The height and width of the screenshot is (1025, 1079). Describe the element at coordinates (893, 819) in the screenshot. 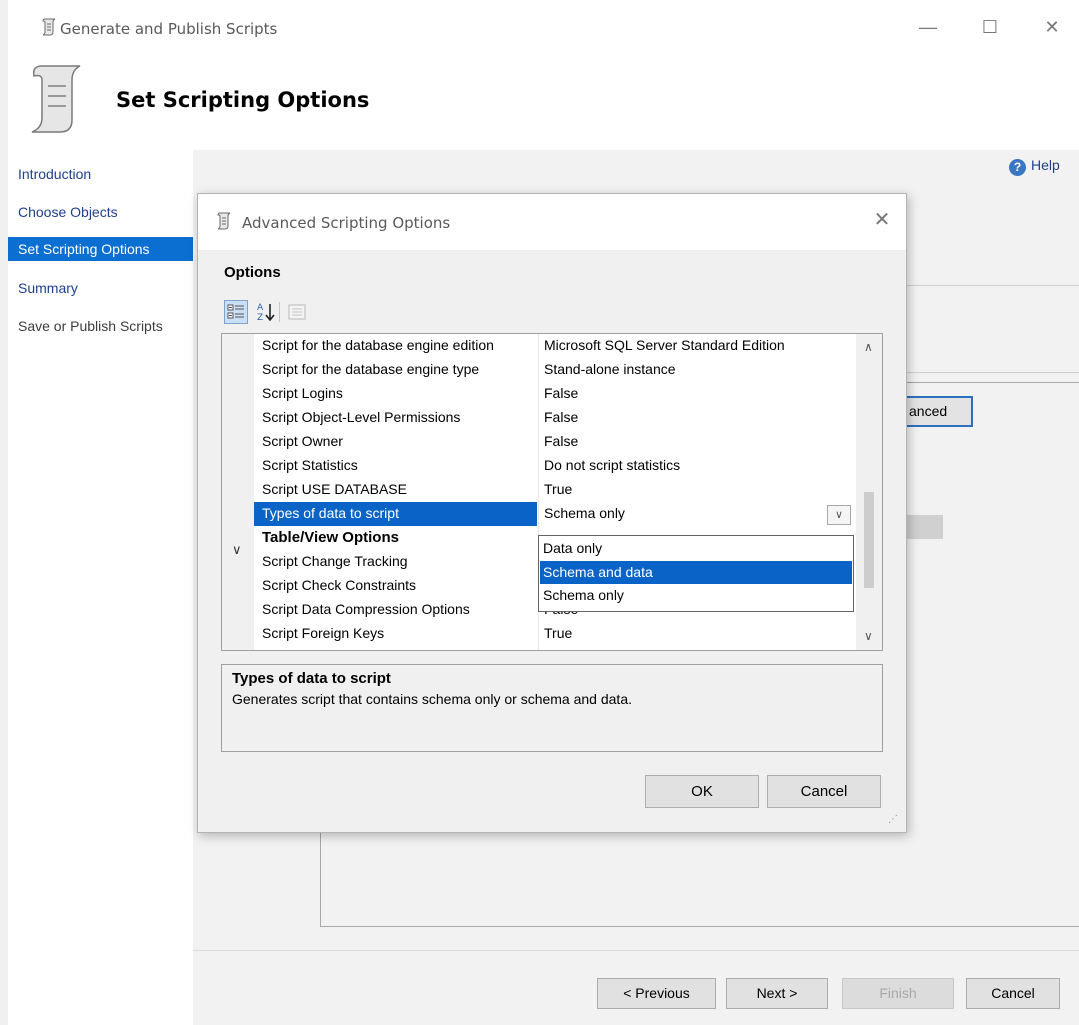

I see `resize-grip-icon: ⋰` at that location.